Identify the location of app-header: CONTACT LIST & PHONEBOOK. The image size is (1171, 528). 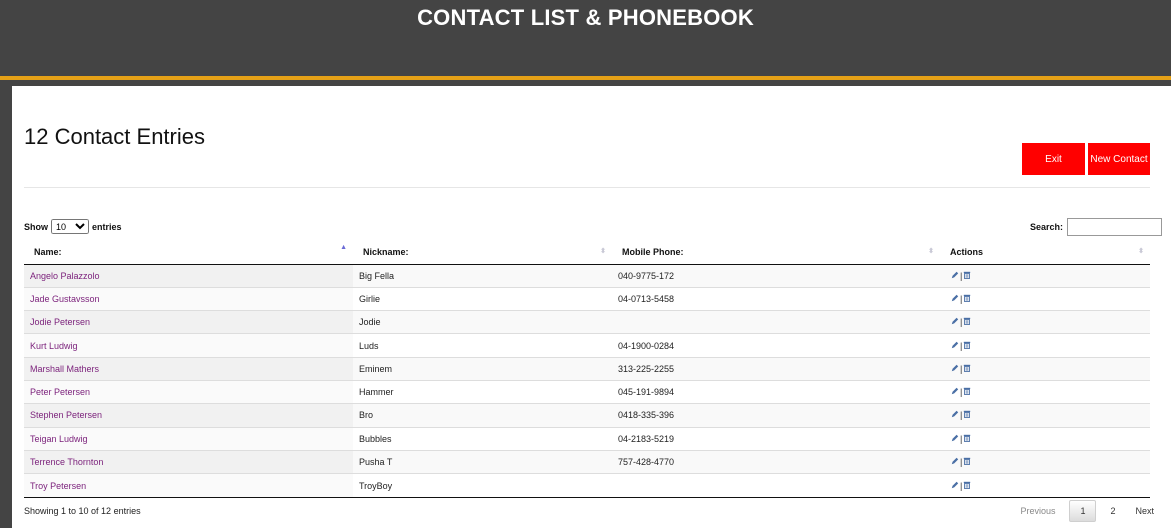
(585, 38).